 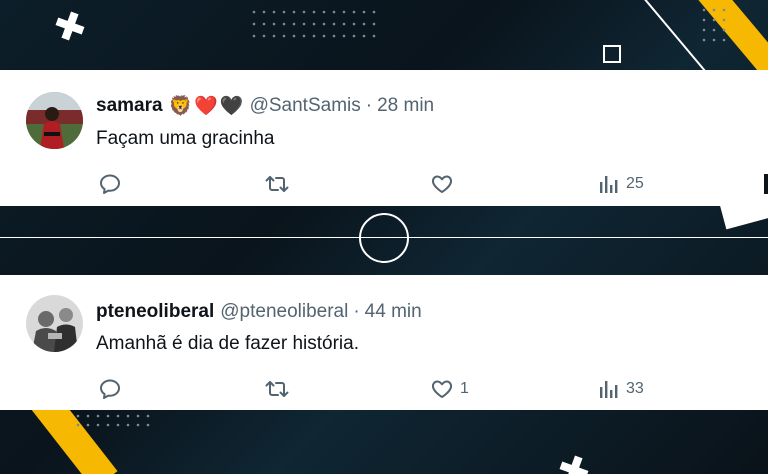 What do you see at coordinates (635, 183) in the screenshot?
I see `views-count: 25` at bounding box center [635, 183].